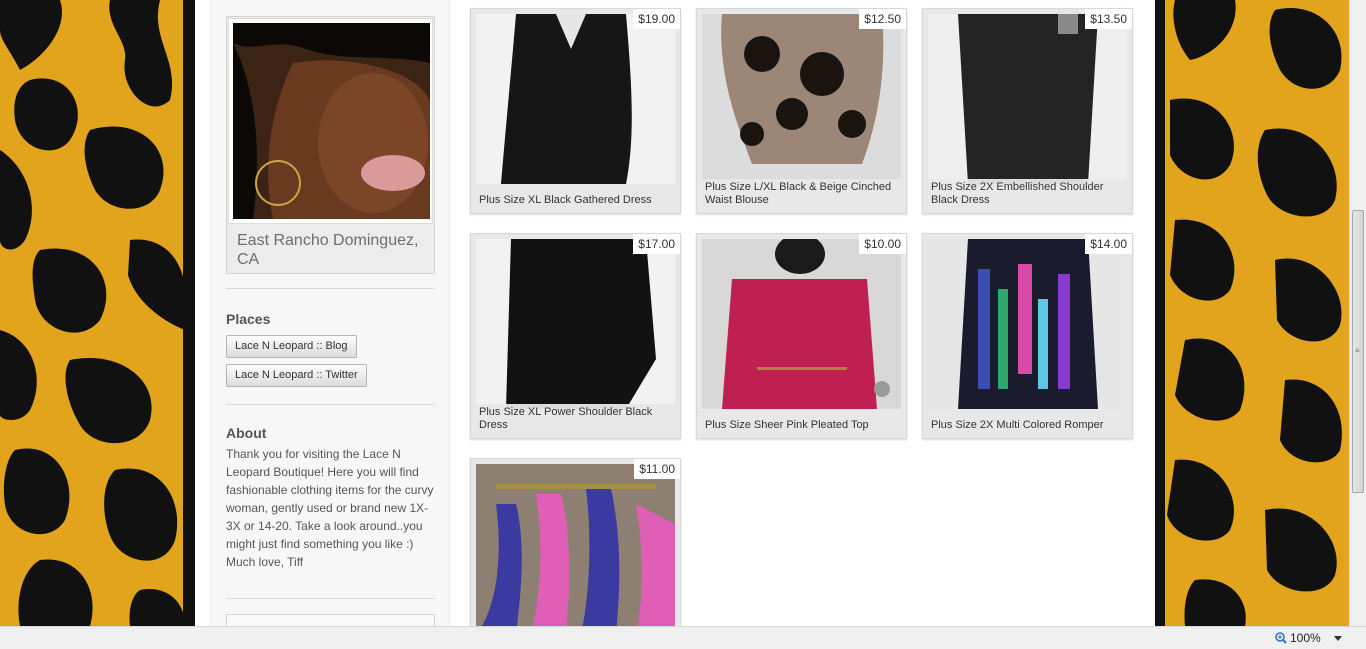 This screenshot has width=1366, height=649. What do you see at coordinates (1028, 425) in the screenshot?
I see `item-title: Plus Size 2X Multi Colored Romper` at bounding box center [1028, 425].